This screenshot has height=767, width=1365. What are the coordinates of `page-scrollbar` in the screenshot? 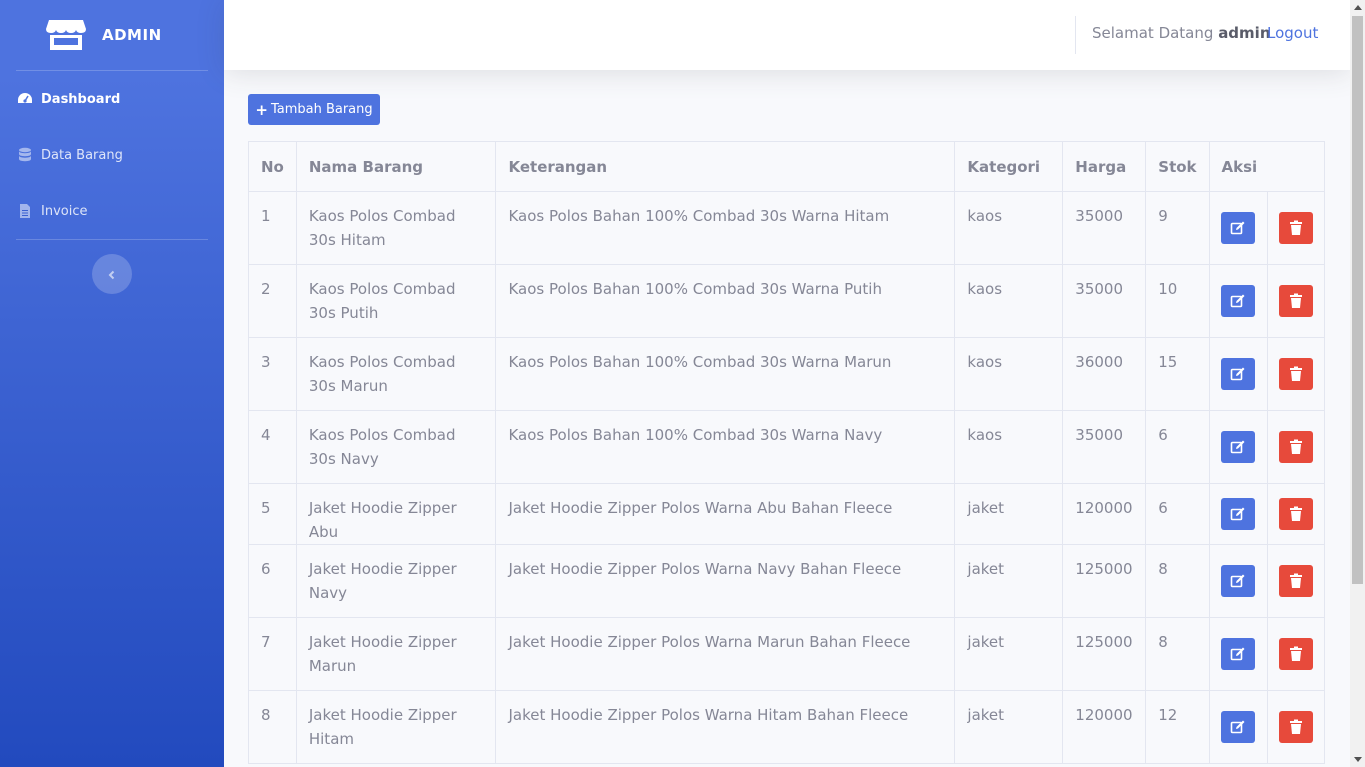 It's located at (1357, 383).